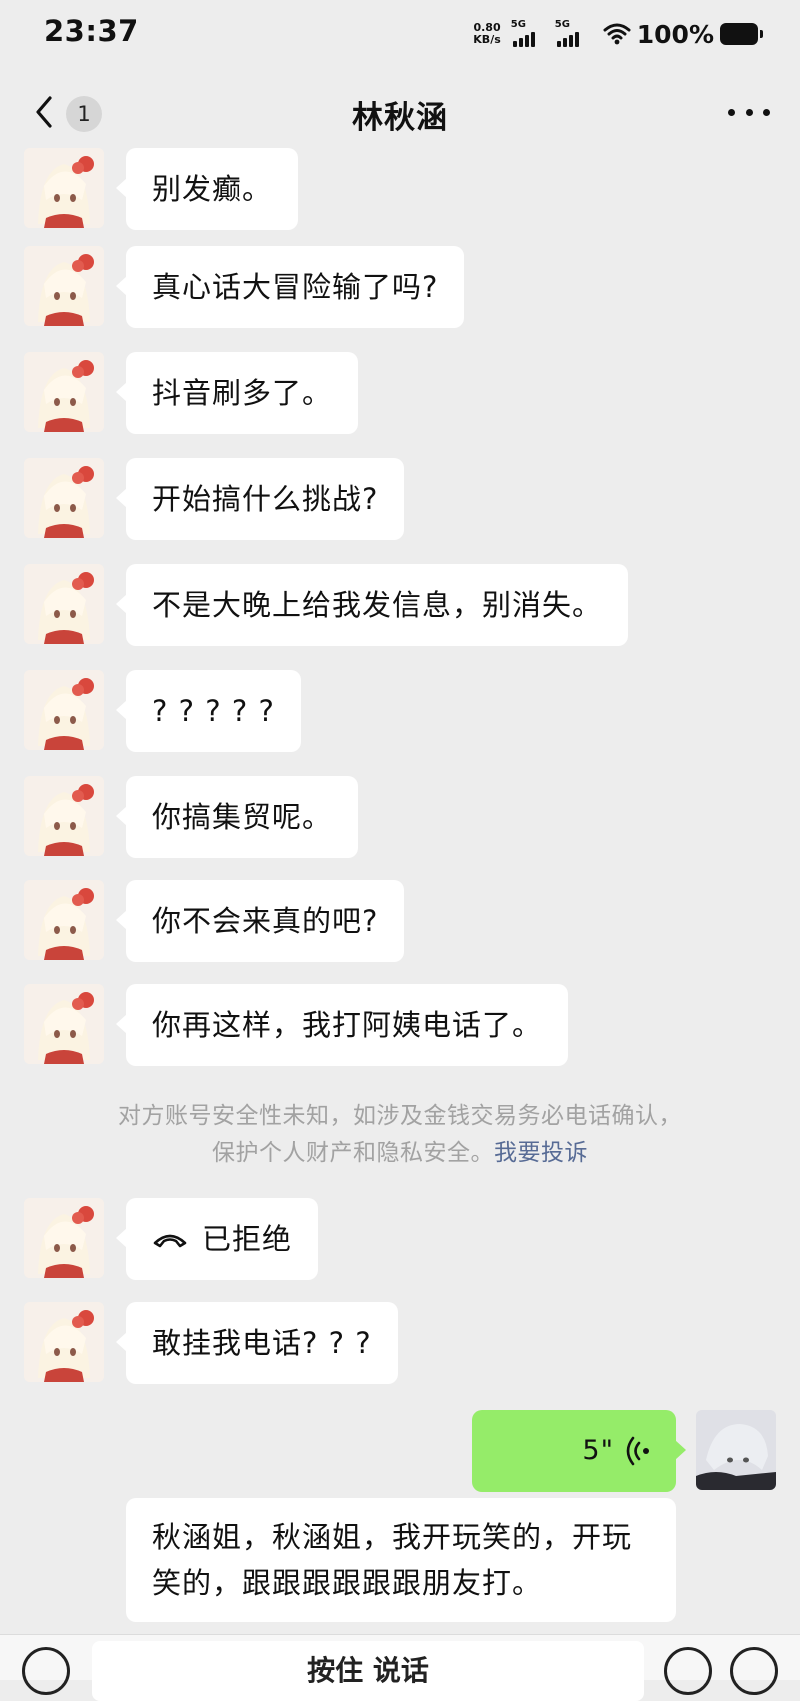 The width and height of the screenshot is (800, 1701). What do you see at coordinates (237, 817) in the screenshot?
I see `message-bubble: 你搞集贸呢。` at bounding box center [237, 817].